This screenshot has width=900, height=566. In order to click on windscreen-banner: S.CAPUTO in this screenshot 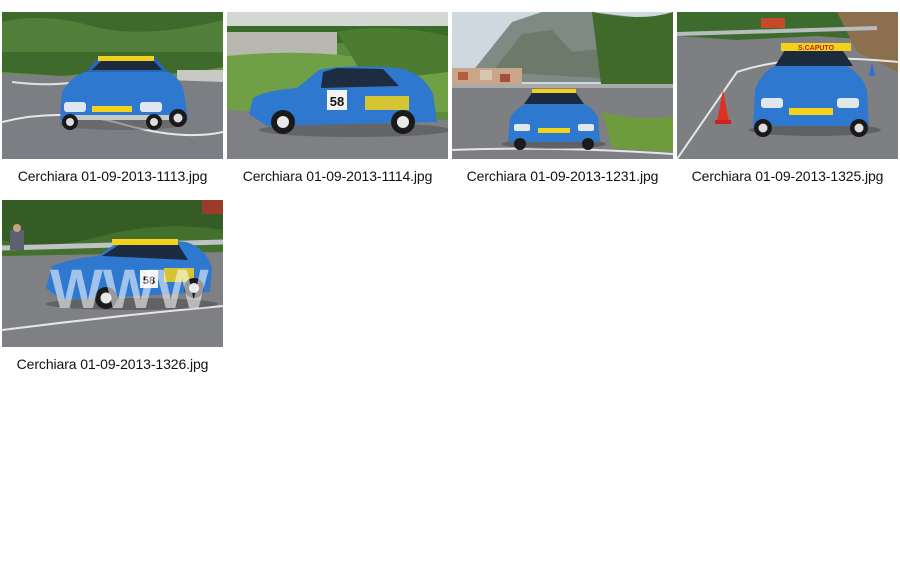, I will do `click(816, 48)`.